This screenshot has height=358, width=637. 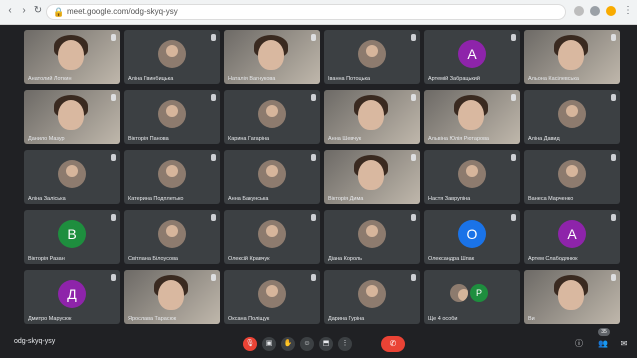 What do you see at coordinates (148, 139) in the screenshot?
I see `participant-name: Вікторія Панова` at bounding box center [148, 139].